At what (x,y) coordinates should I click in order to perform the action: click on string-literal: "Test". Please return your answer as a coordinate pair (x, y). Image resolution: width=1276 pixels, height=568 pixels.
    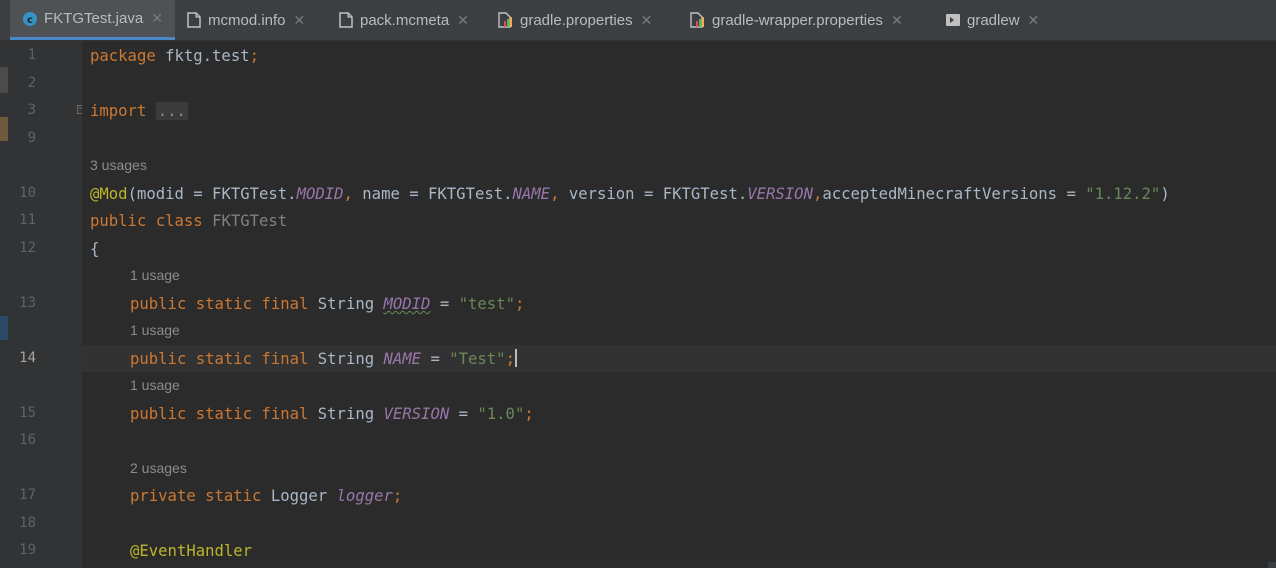
    Looking at the image, I should click on (477, 359).